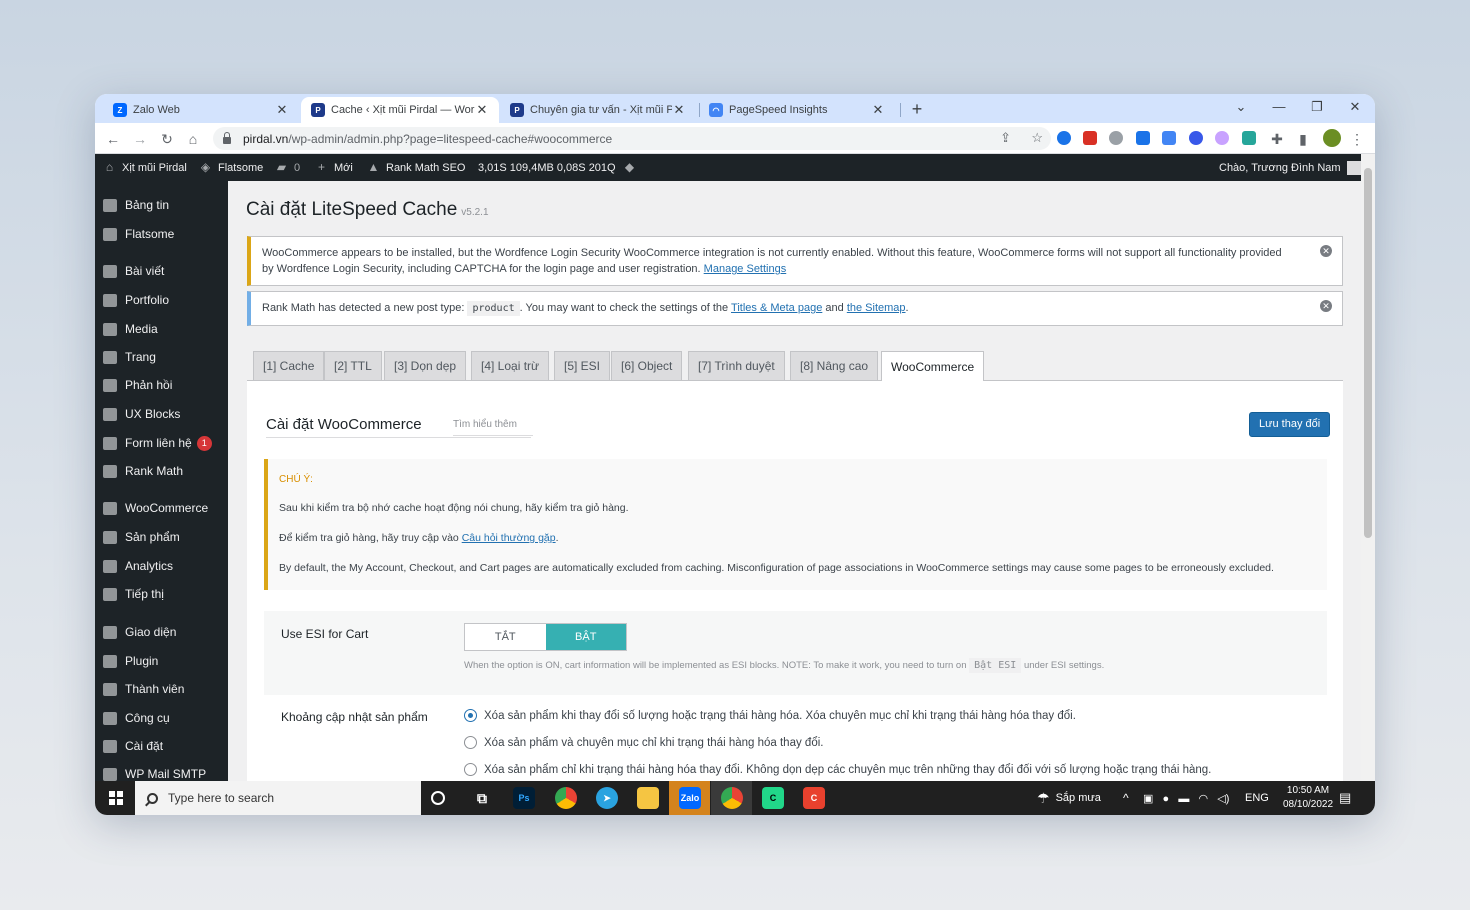  I want to click on toggle-on: BẬT, so click(585, 637).